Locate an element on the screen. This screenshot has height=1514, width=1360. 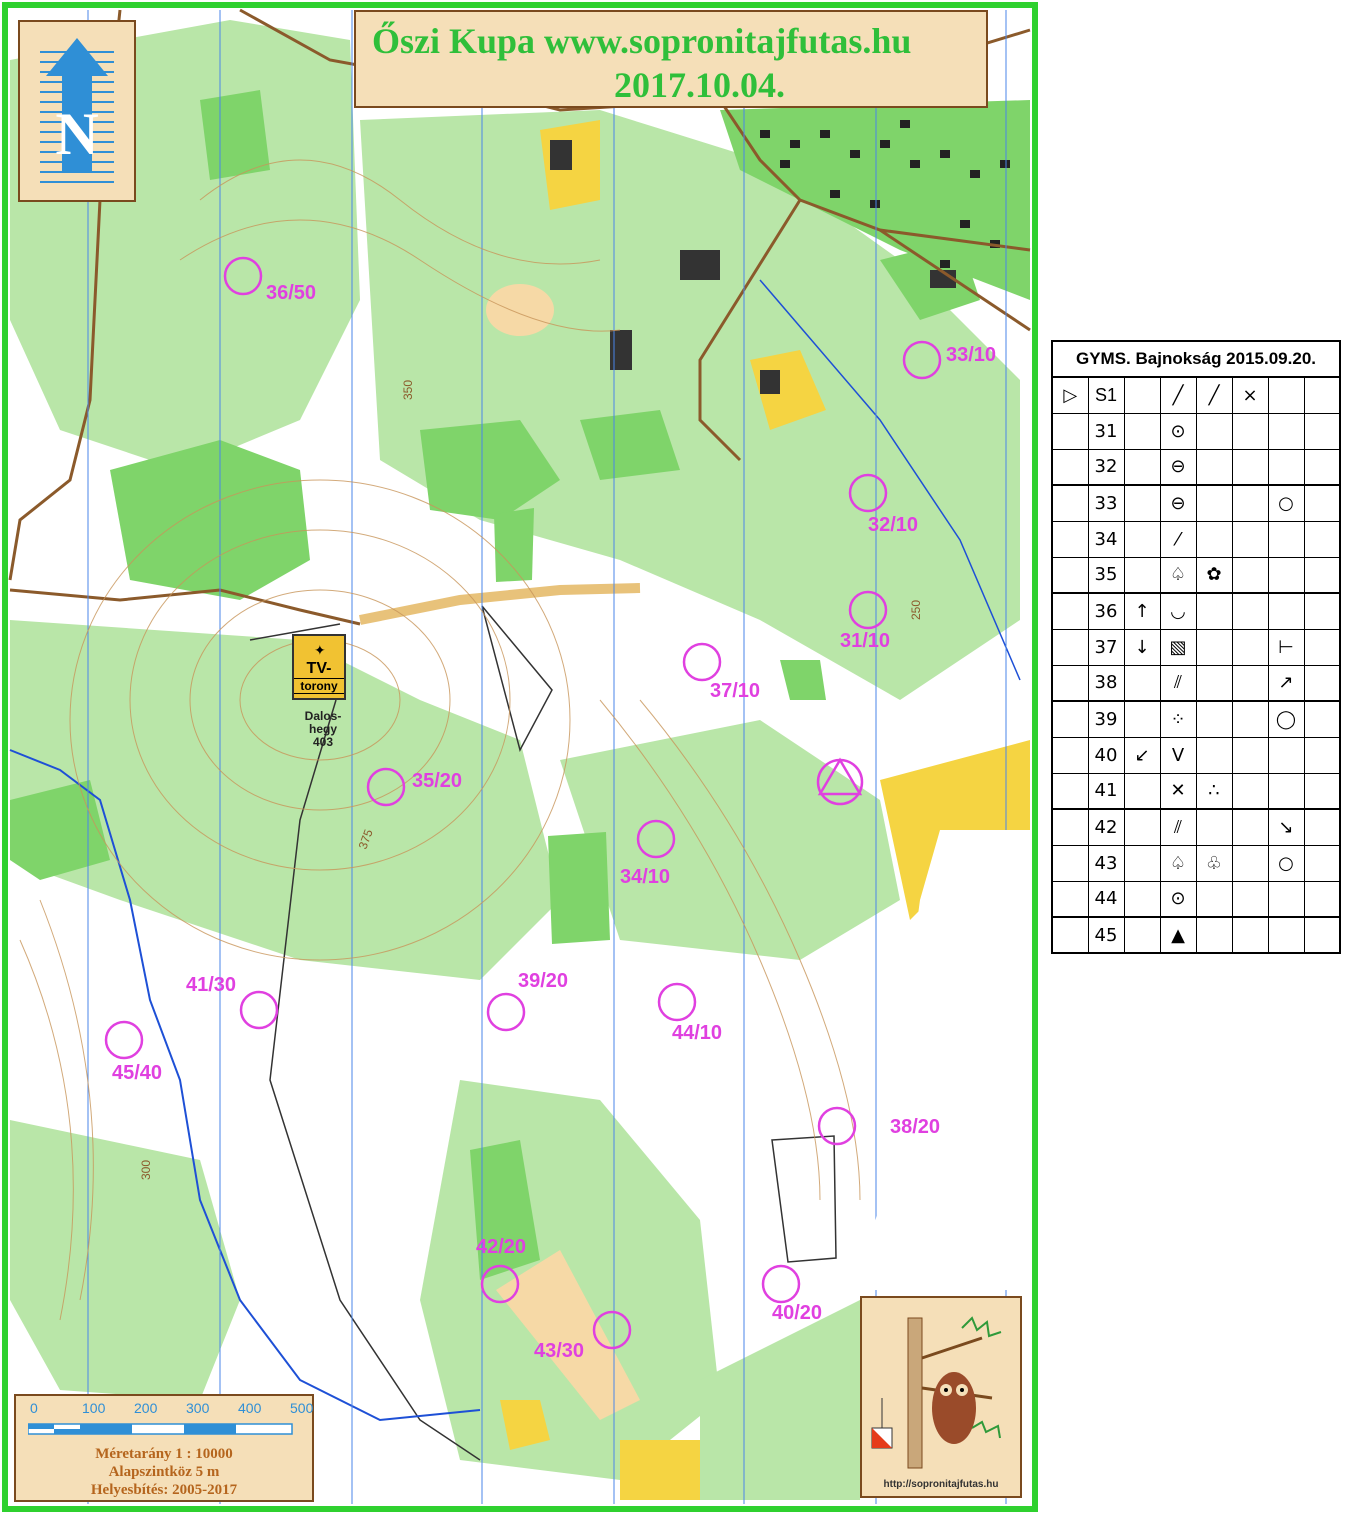
north-arrow-box: N is located at coordinates (77, 111).